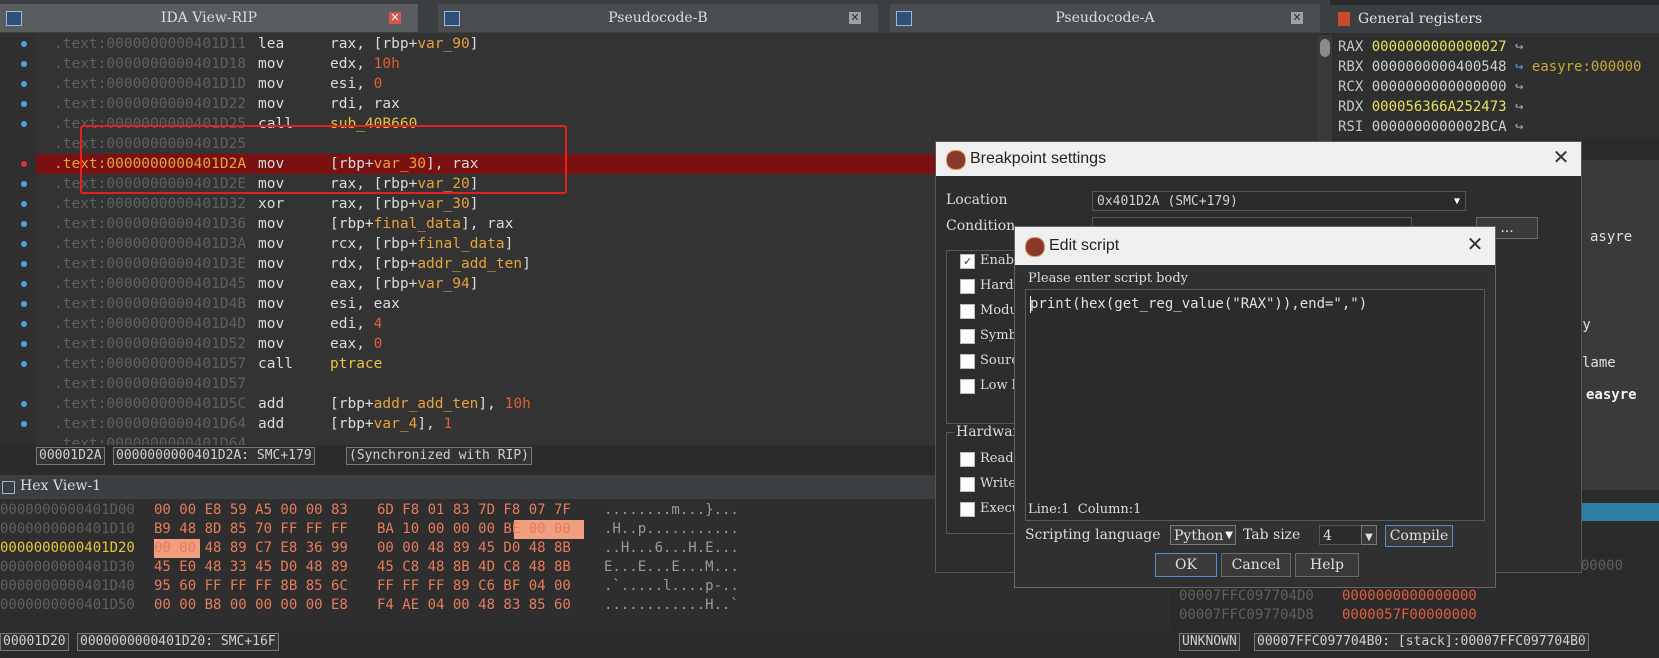 The image size is (1659, 658). What do you see at coordinates (1255, 246) in the screenshot?
I see `dialog-title-bar: Edit script ✕` at bounding box center [1255, 246].